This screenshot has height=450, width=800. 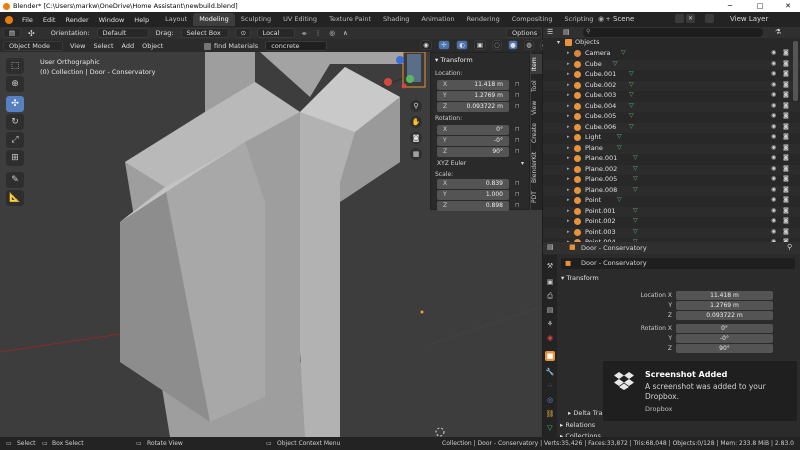 I want to click on outliner-item: ▸ Point ▽ ◉ ◙, so click(x=671, y=201).